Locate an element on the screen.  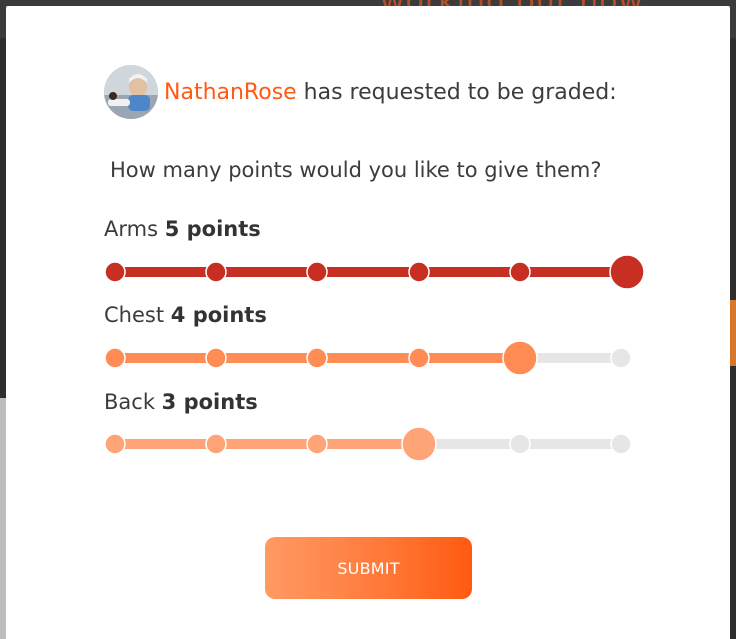
chest-points-slider is located at coordinates (374, 358).